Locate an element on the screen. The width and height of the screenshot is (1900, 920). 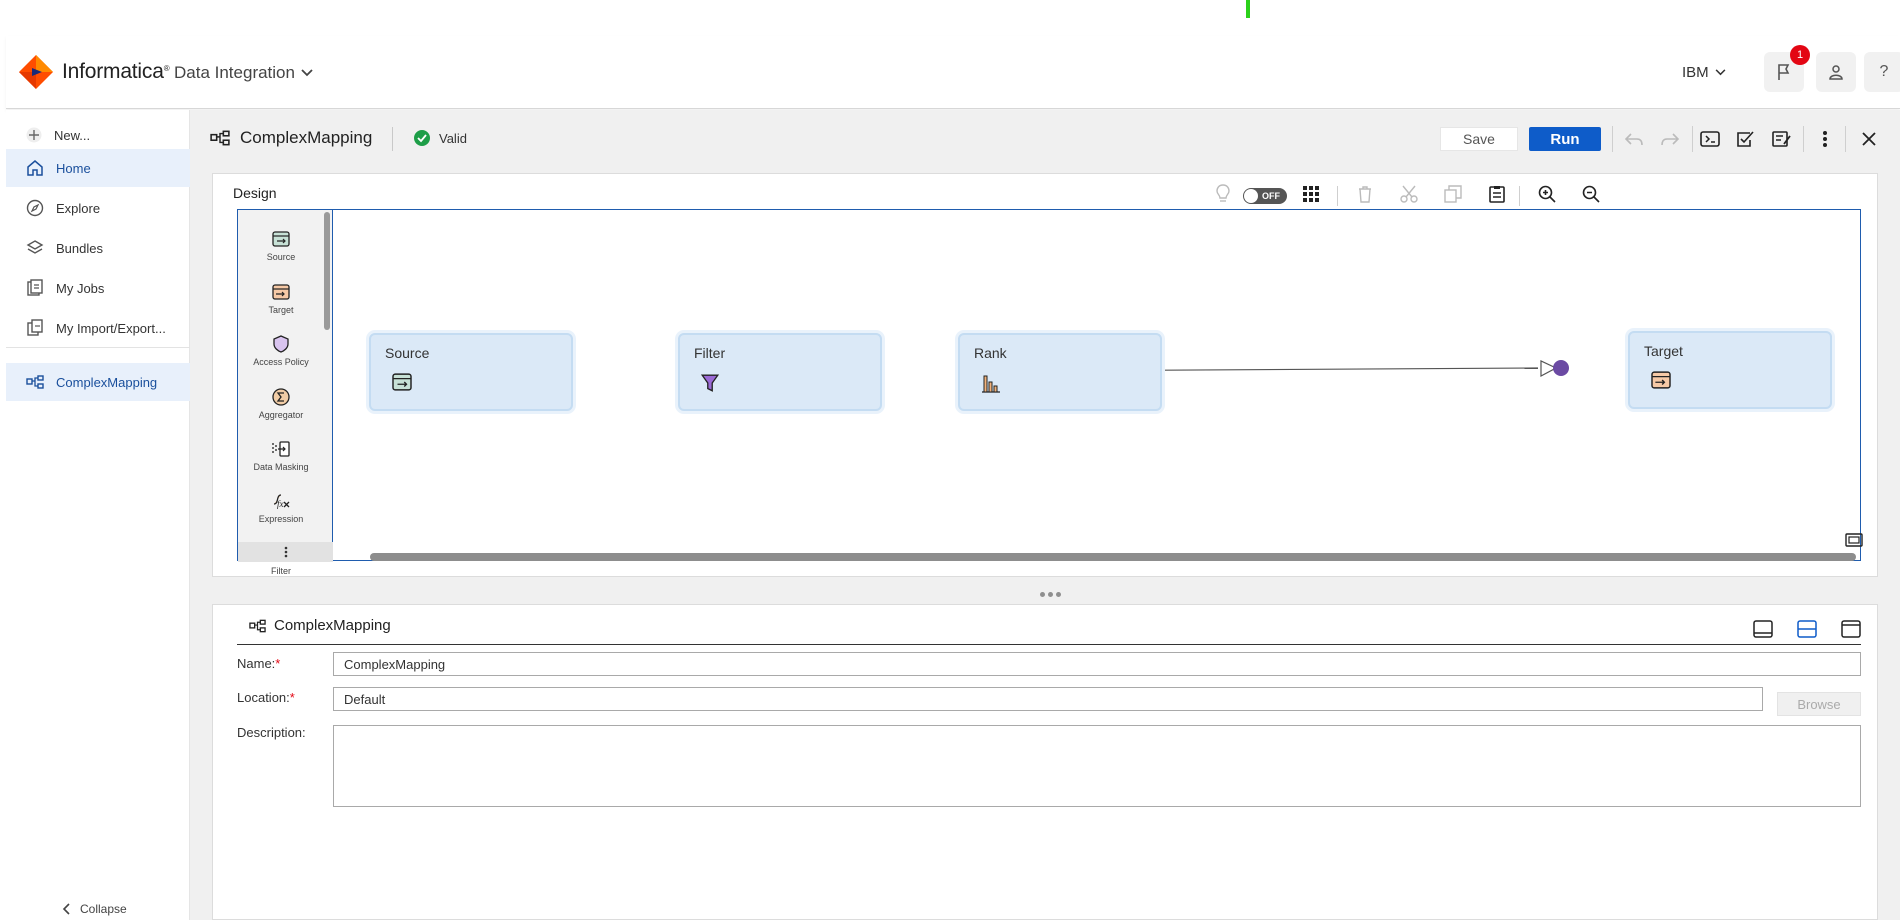
layers-icon is located at coordinates (35, 247).